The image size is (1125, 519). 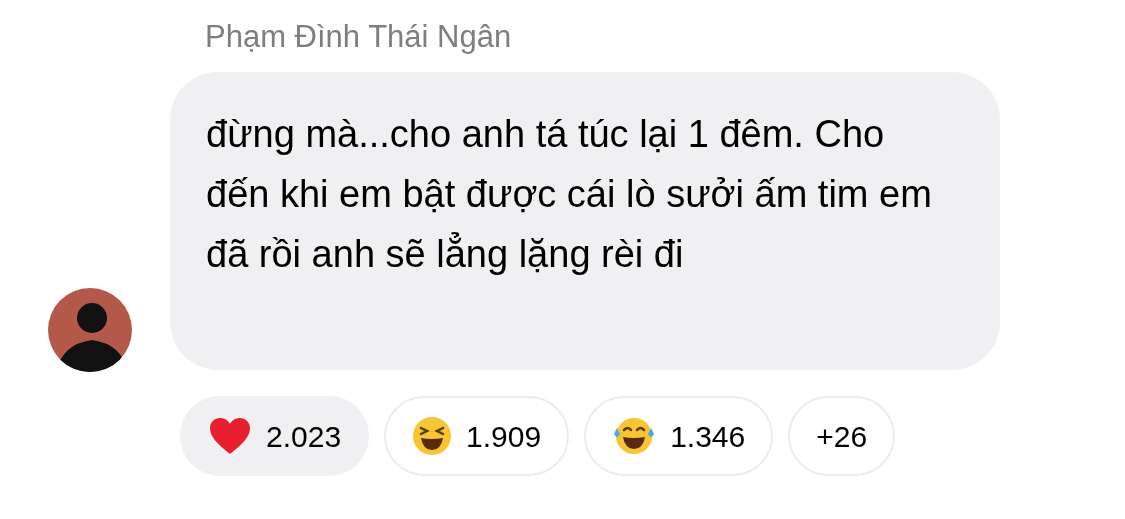 What do you see at coordinates (634, 436) in the screenshot?
I see `tears-of-joy-icon` at bounding box center [634, 436].